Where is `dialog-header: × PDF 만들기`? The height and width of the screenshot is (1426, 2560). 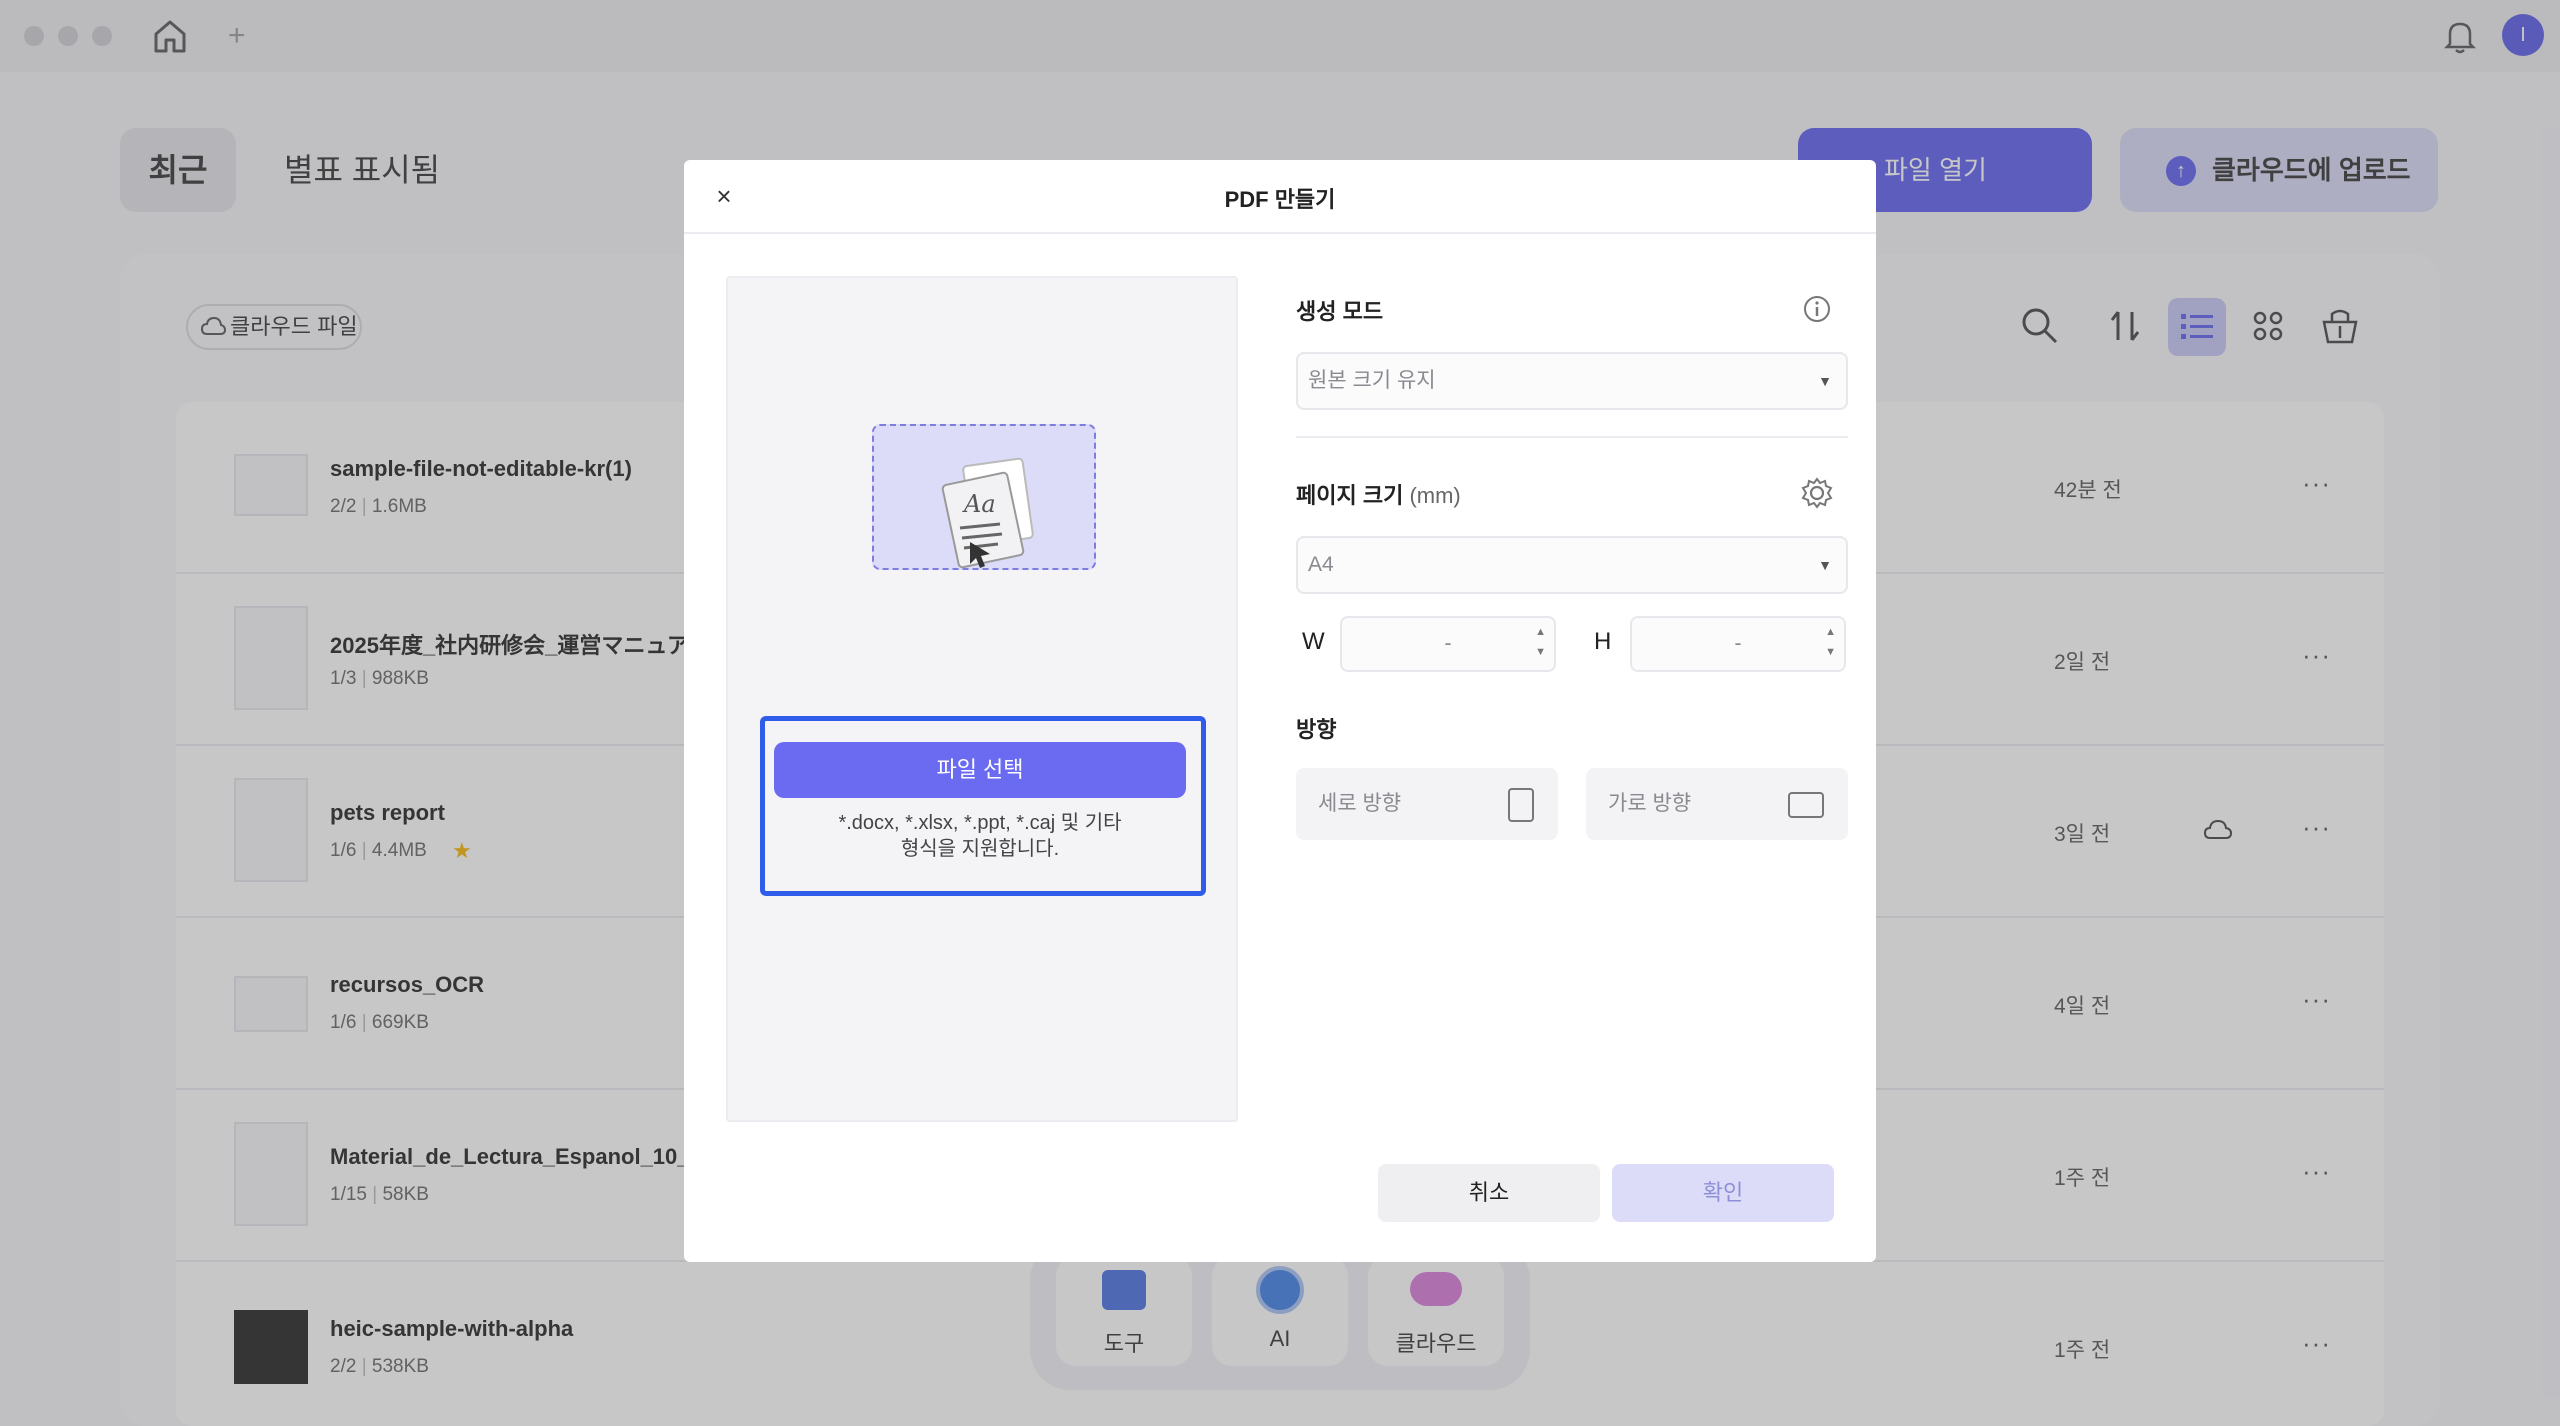
dialog-header: × PDF 만들기 is located at coordinates (1280, 197).